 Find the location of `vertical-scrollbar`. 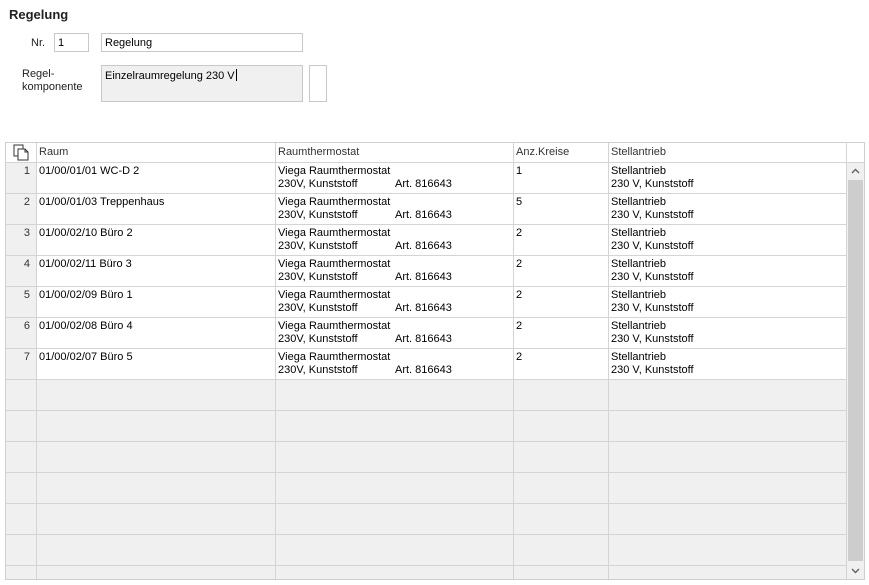

vertical-scrollbar is located at coordinates (855, 371).